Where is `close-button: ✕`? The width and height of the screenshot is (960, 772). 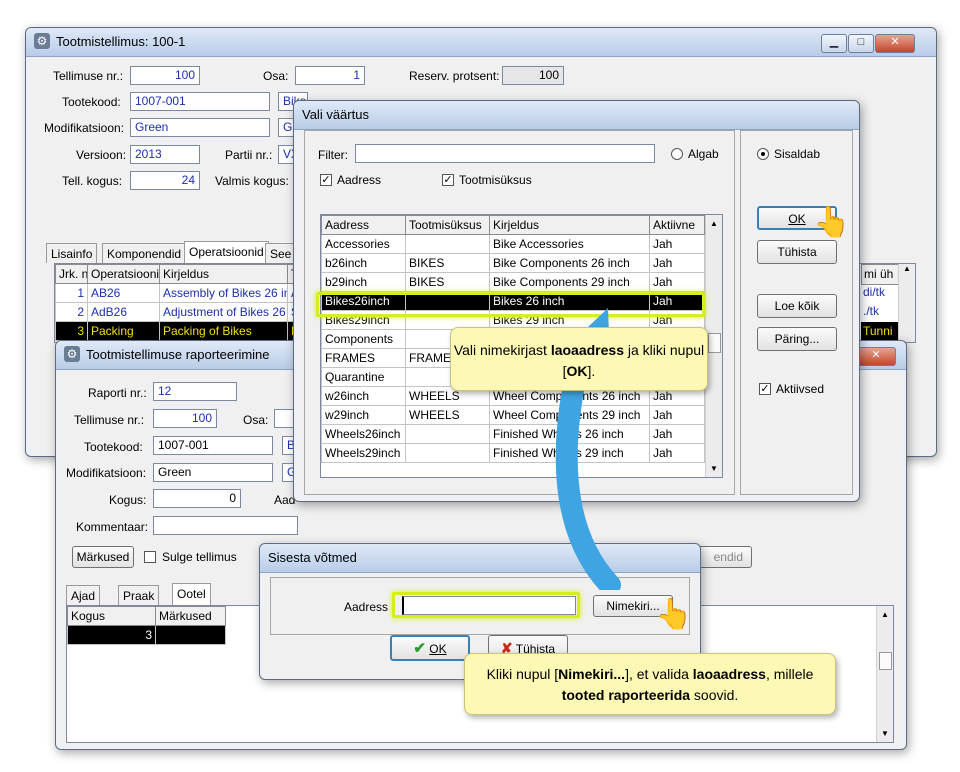
close-button: ✕ is located at coordinates (895, 43).